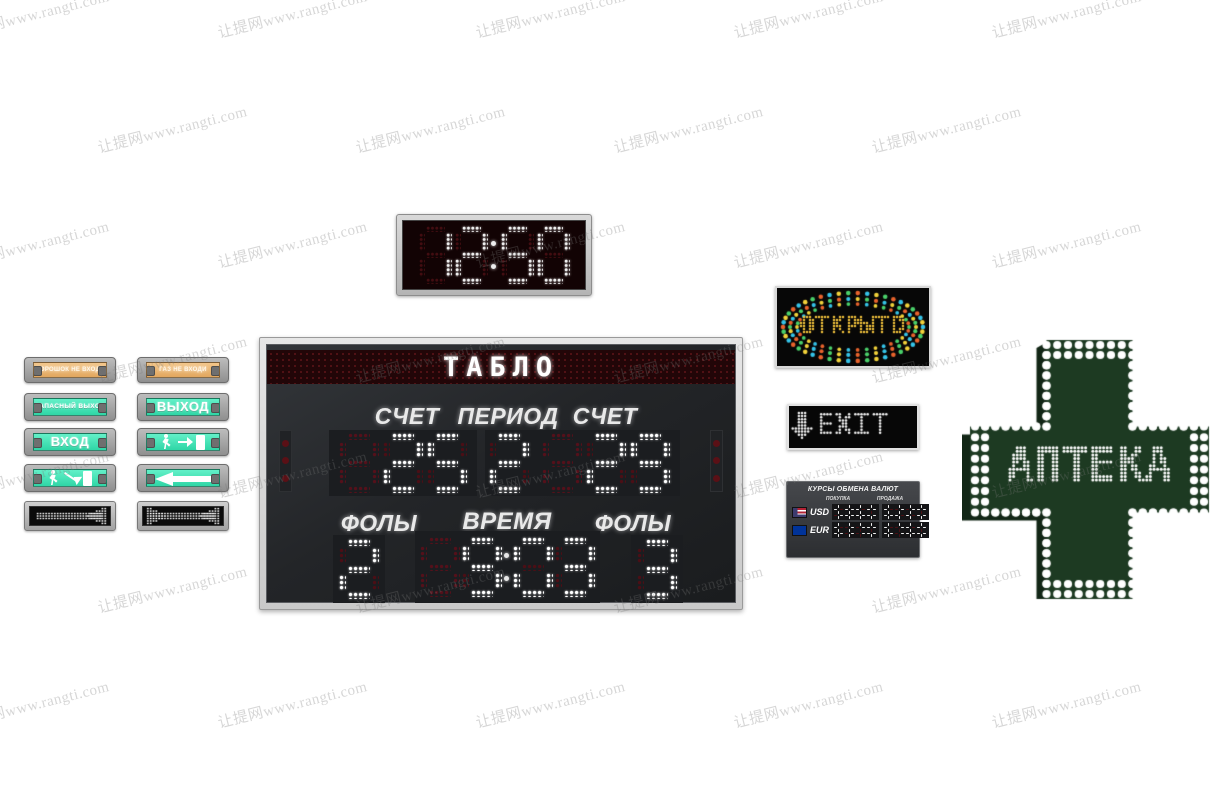 The width and height of the screenshot is (1222, 798). I want to click on exit-led-sign: EXIT, so click(853, 427).